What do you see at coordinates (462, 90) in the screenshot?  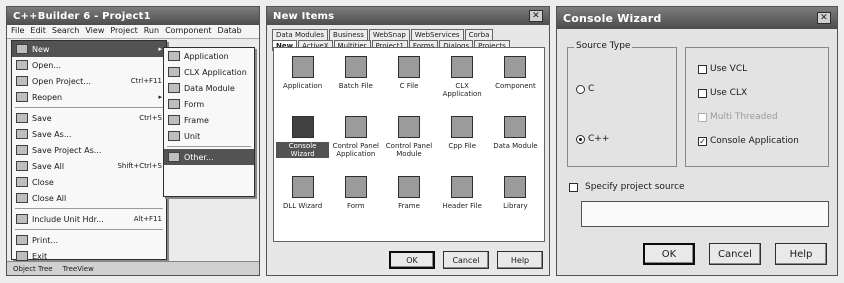 I see `item-label: CLX Application` at bounding box center [462, 90].